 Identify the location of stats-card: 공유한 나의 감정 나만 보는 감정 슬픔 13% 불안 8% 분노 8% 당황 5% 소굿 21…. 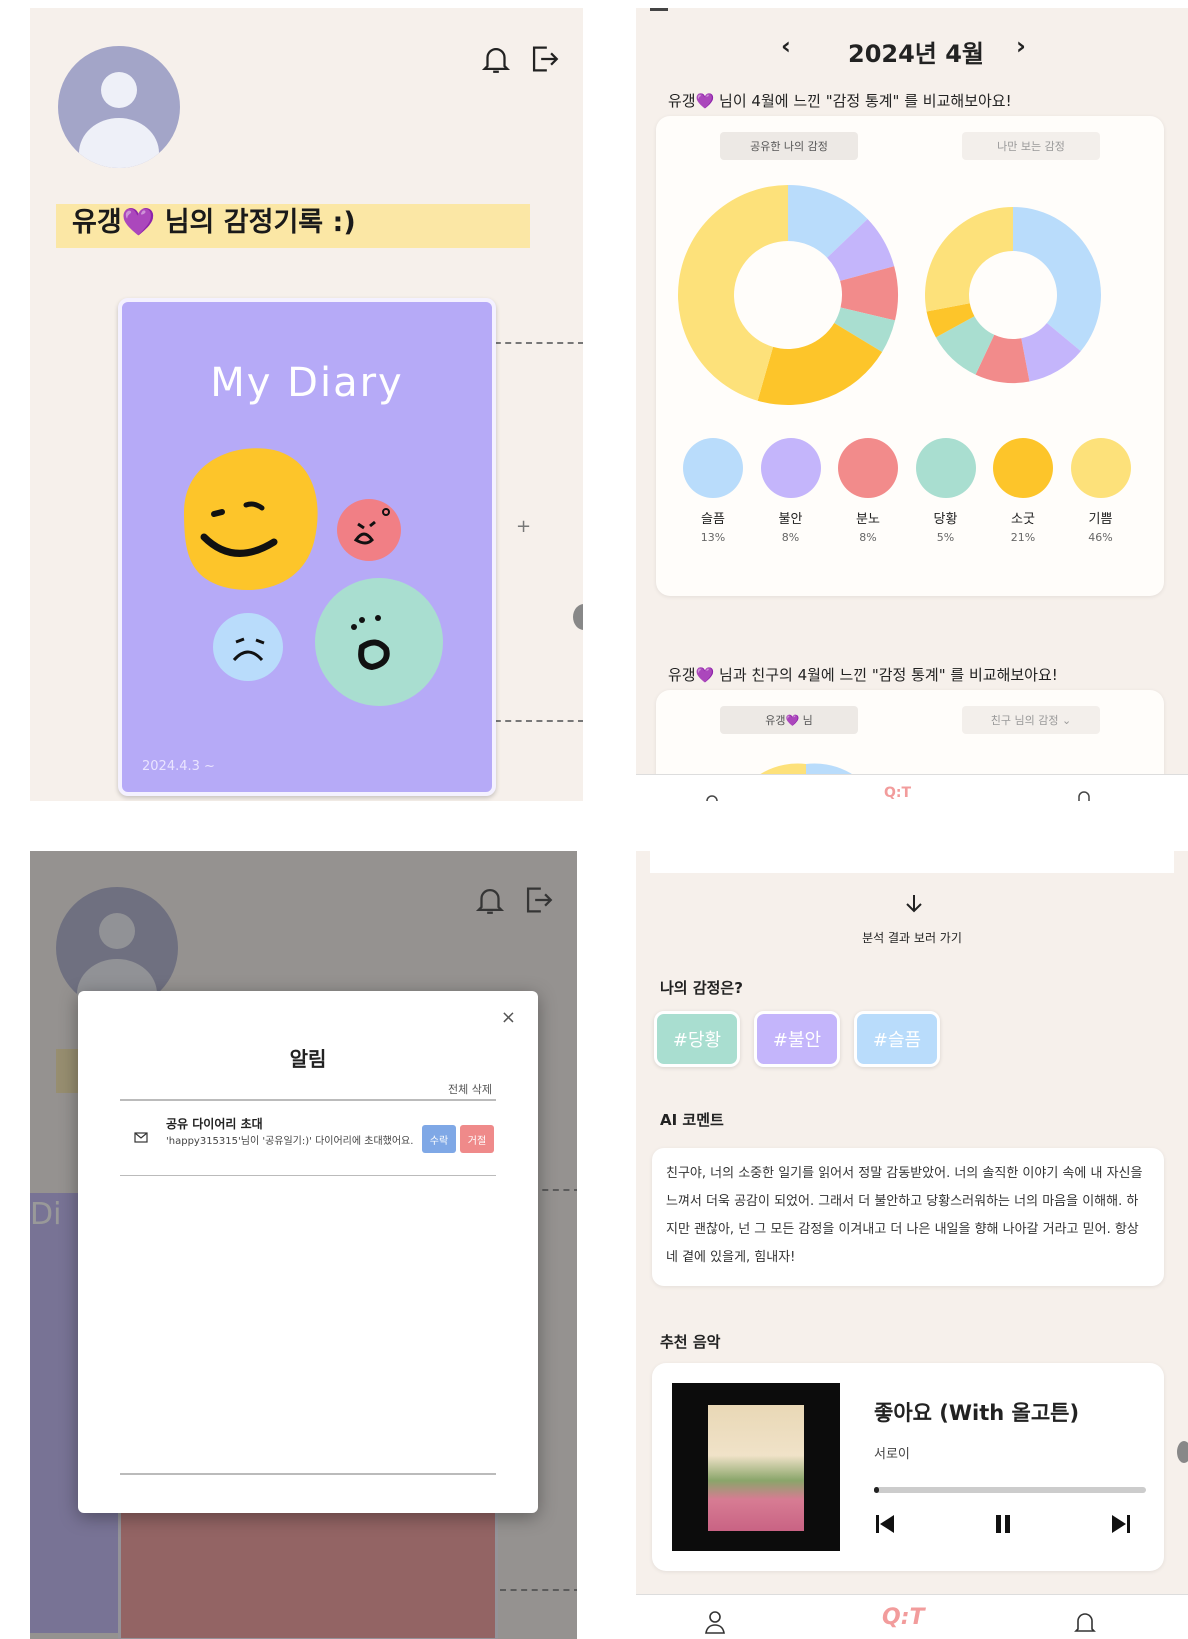
(910, 356).